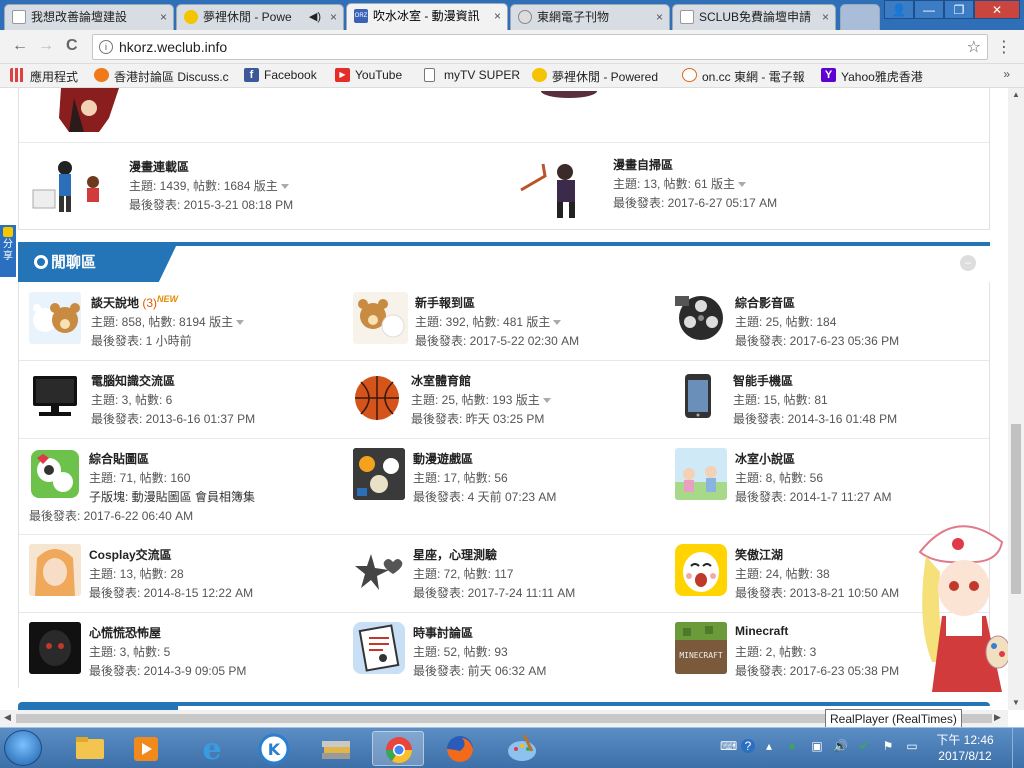  I want to click on bookmark-star-icon: ☆, so click(974, 47).